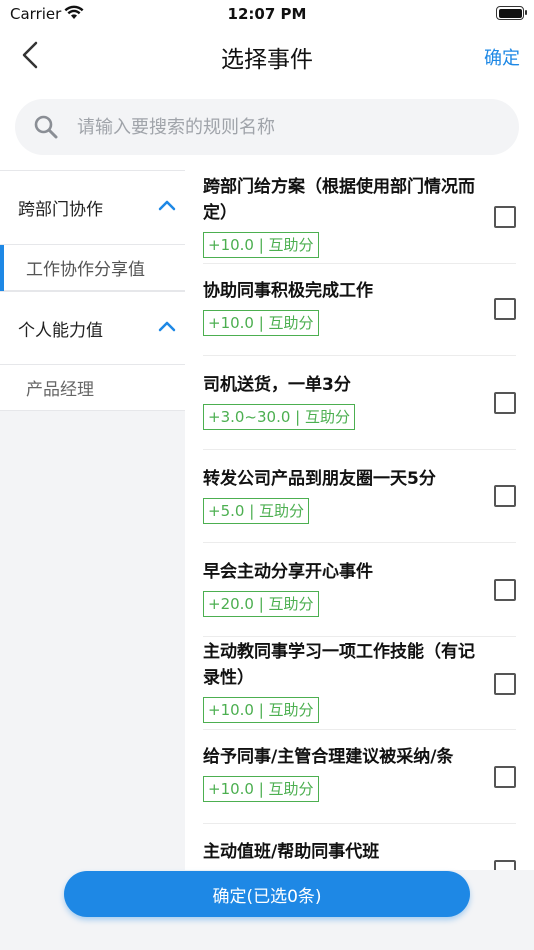  Describe the element at coordinates (261, 604) in the screenshot. I see `score-tag: +20.0 | 互助分` at that location.